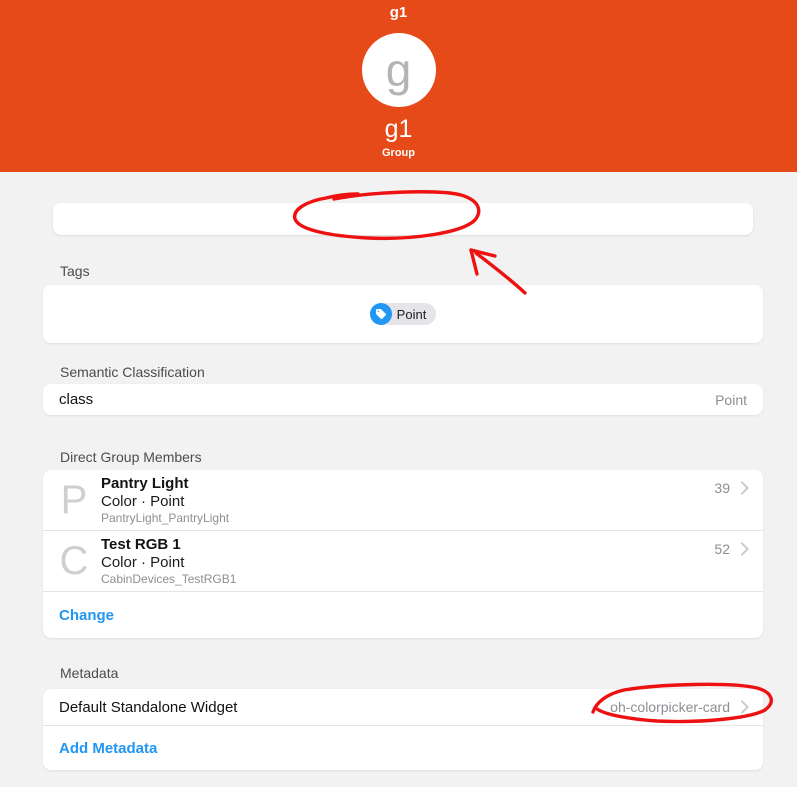 This screenshot has width=797, height=787. Describe the element at coordinates (398, 129) in the screenshot. I see `item-name: g1` at that location.